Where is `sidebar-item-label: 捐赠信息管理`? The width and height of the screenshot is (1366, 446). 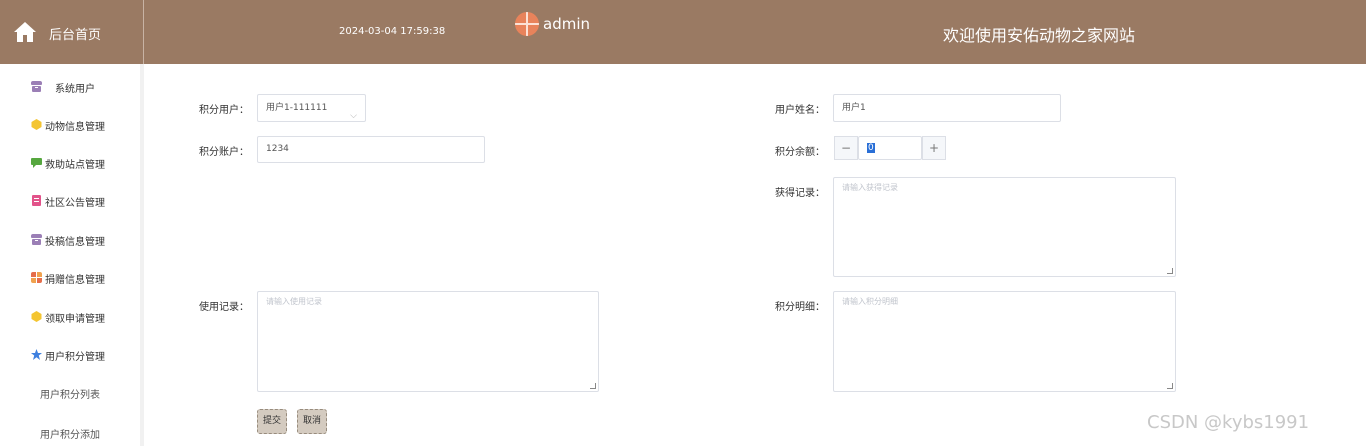 sidebar-item-label: 捐赠信息管理 is located at coordinates (75, 280).